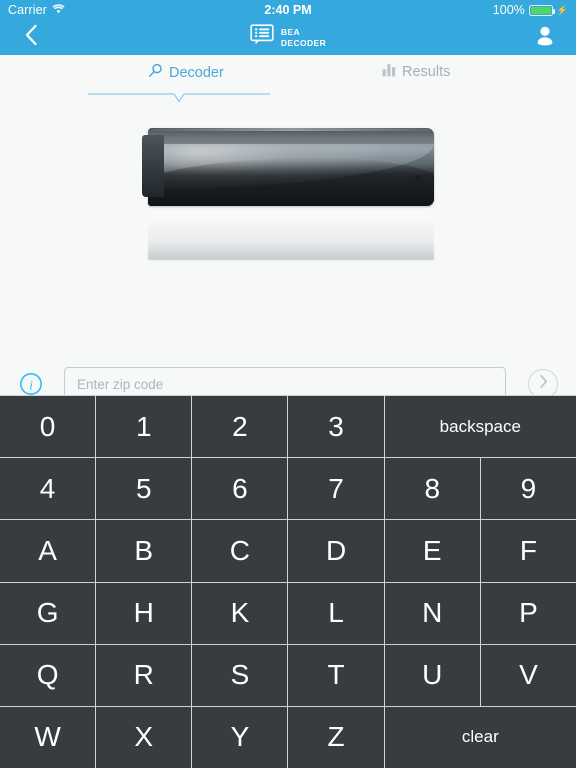  What do you see at coordinates (155, 72) in the screenshot?
I see `magnifier-icon` at bounding box center [155, 72].